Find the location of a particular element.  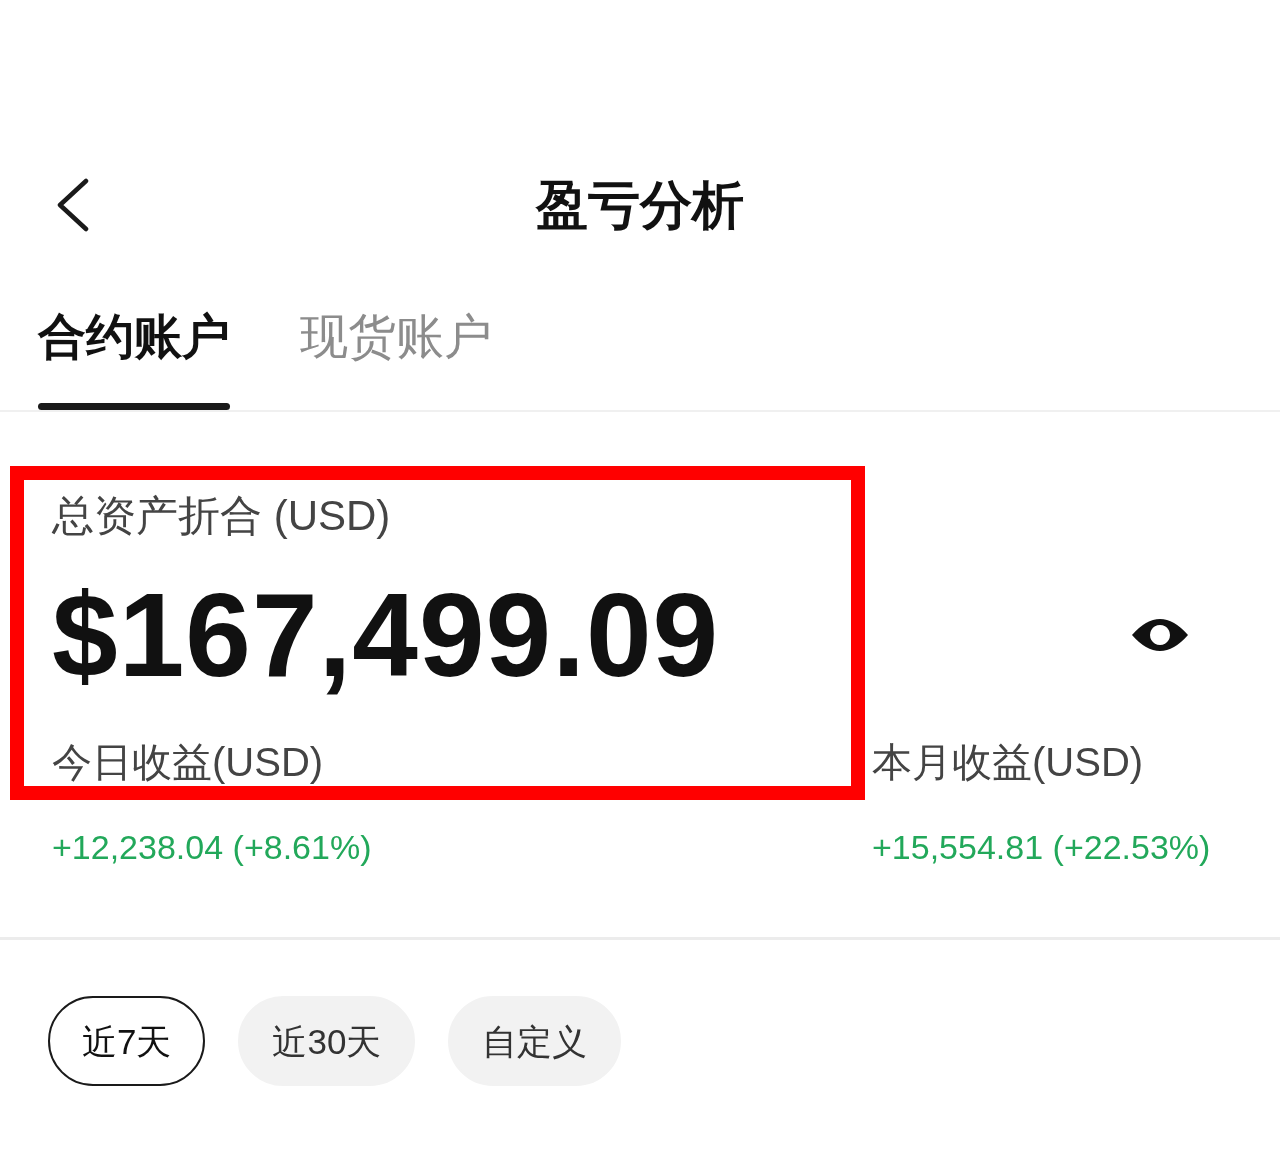

total-assets-value: $167,499.09 is located at coordinates (386, 635).